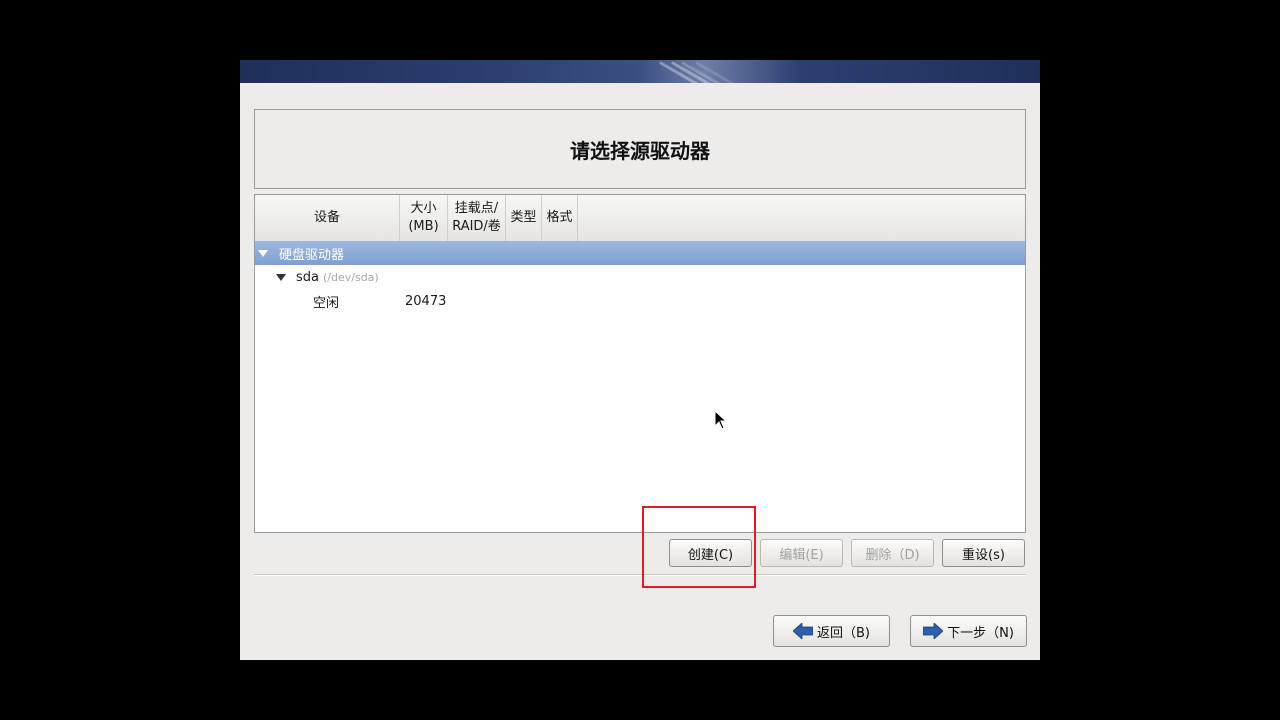 The image size is (1280, 720). What do you see at coordinates (640, 71) in the screenshot?
I see `header-banner` at bounding box center [640, 71].